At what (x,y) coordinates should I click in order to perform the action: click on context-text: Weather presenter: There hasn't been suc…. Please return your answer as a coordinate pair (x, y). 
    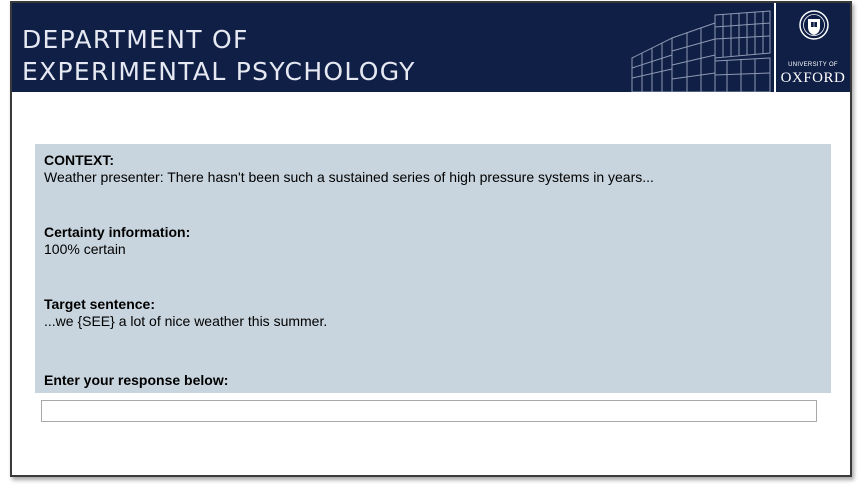
    Looking at the image, I should click on (349, 177).